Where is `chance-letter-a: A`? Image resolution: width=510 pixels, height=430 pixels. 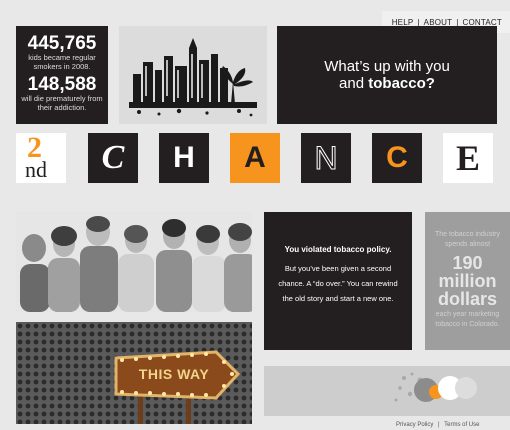 chance-letter-a: A is located at coordinates (255, 158).